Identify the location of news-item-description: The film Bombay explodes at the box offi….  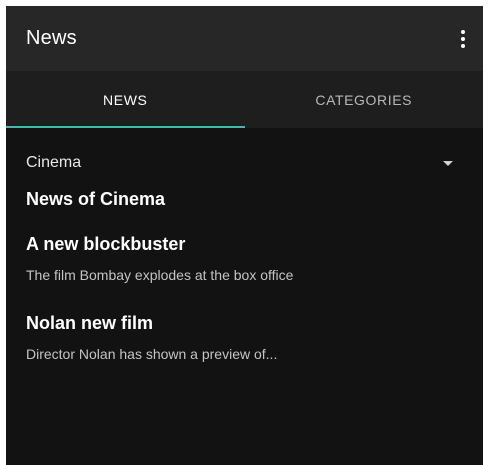
(160, 275).